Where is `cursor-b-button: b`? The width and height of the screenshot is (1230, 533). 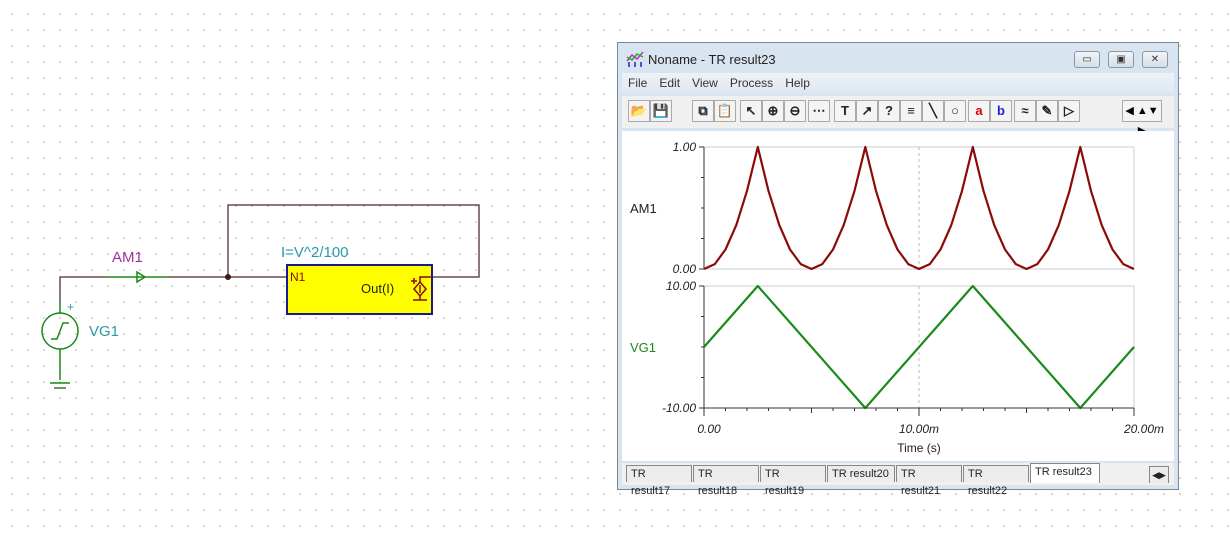
cursor-b-button: b is located at coordinates (1001, 111).